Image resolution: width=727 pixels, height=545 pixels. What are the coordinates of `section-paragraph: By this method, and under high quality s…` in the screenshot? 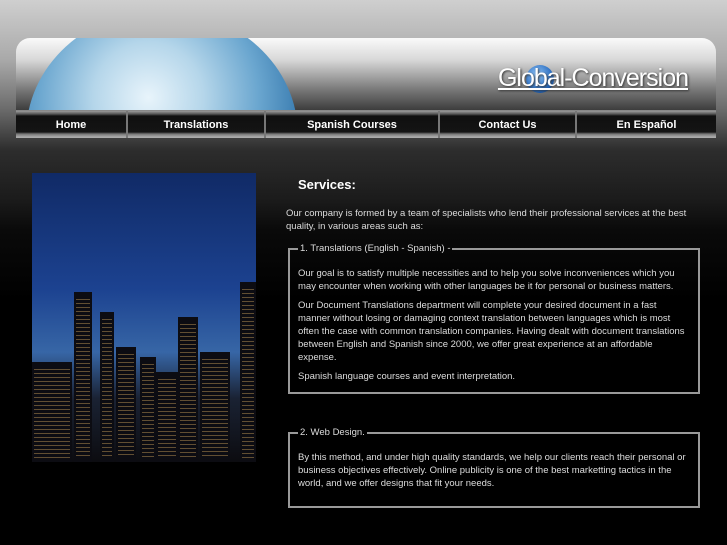 It's located at (492, 470).